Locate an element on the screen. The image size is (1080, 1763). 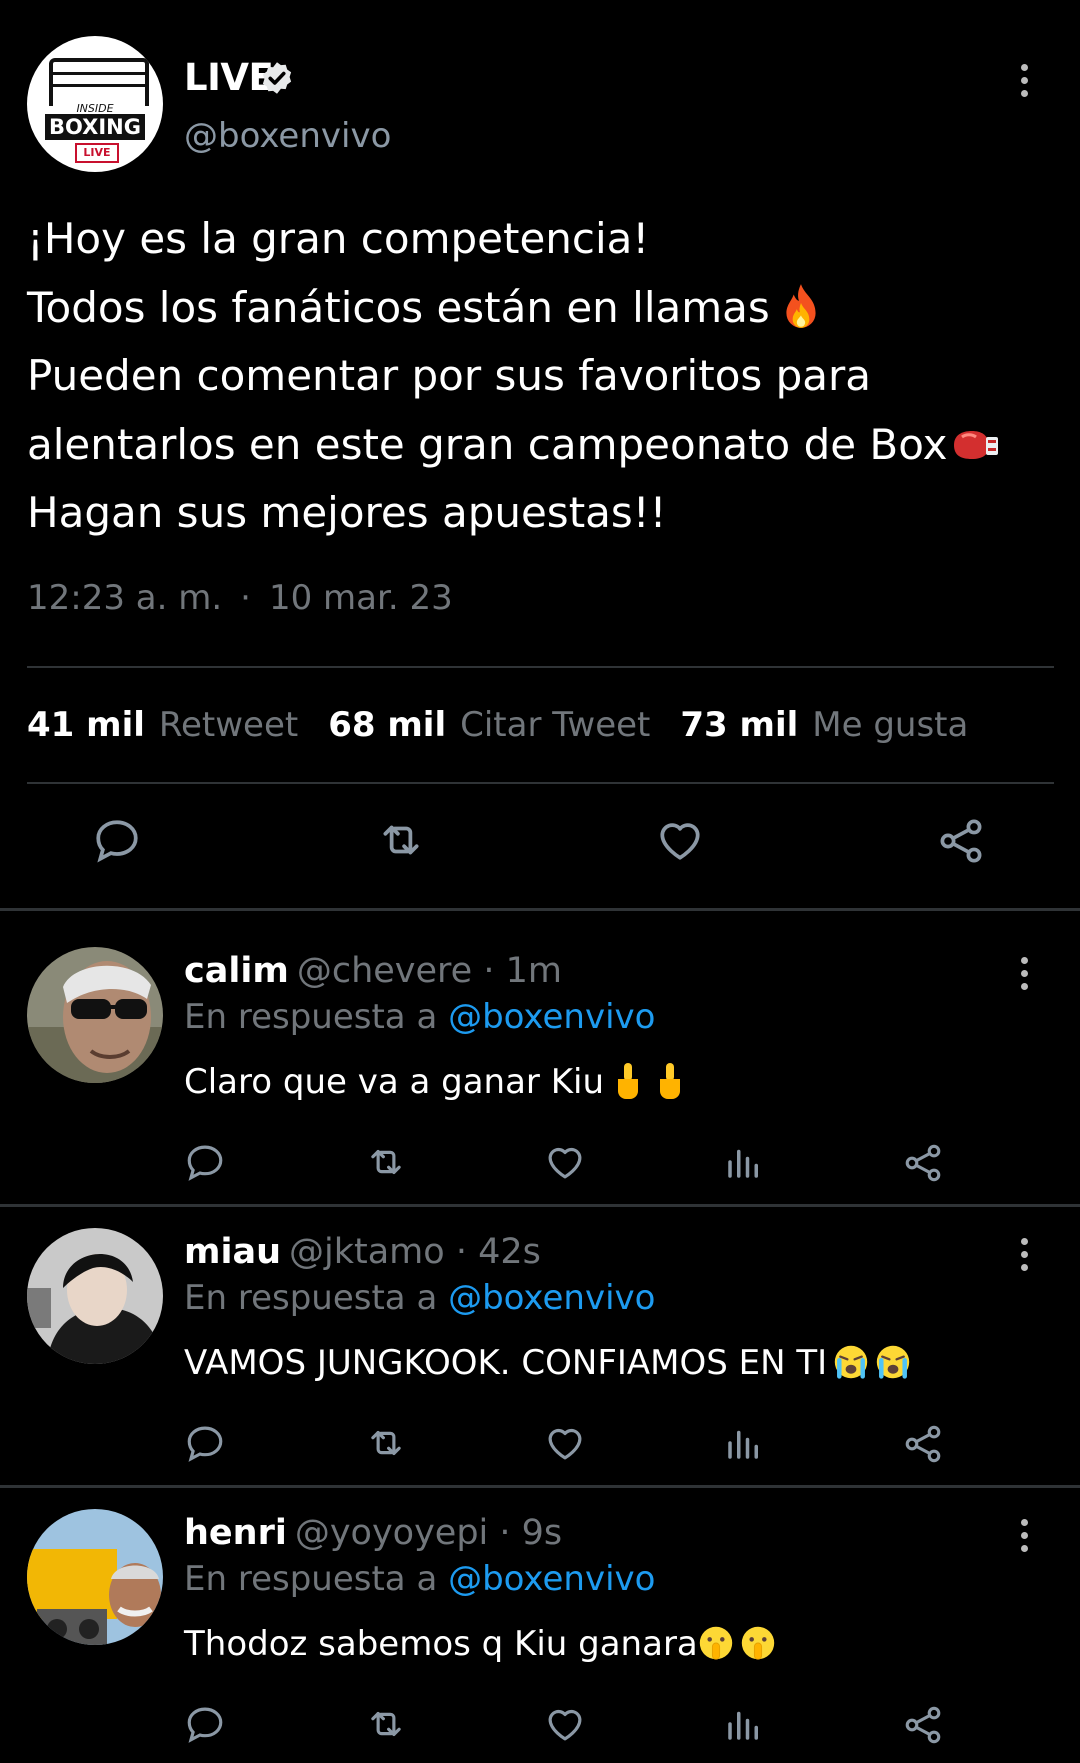
reply-author-name: miau is located at coordinates (232, 1252).